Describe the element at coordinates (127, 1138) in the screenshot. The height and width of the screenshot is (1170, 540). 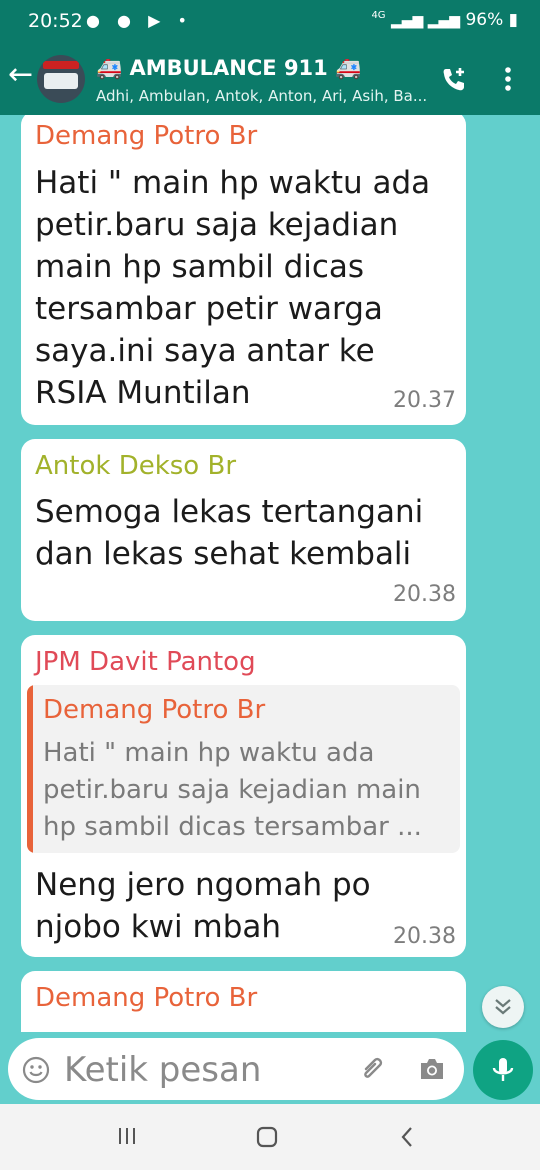
I see `recent-apps-icon` at that location.